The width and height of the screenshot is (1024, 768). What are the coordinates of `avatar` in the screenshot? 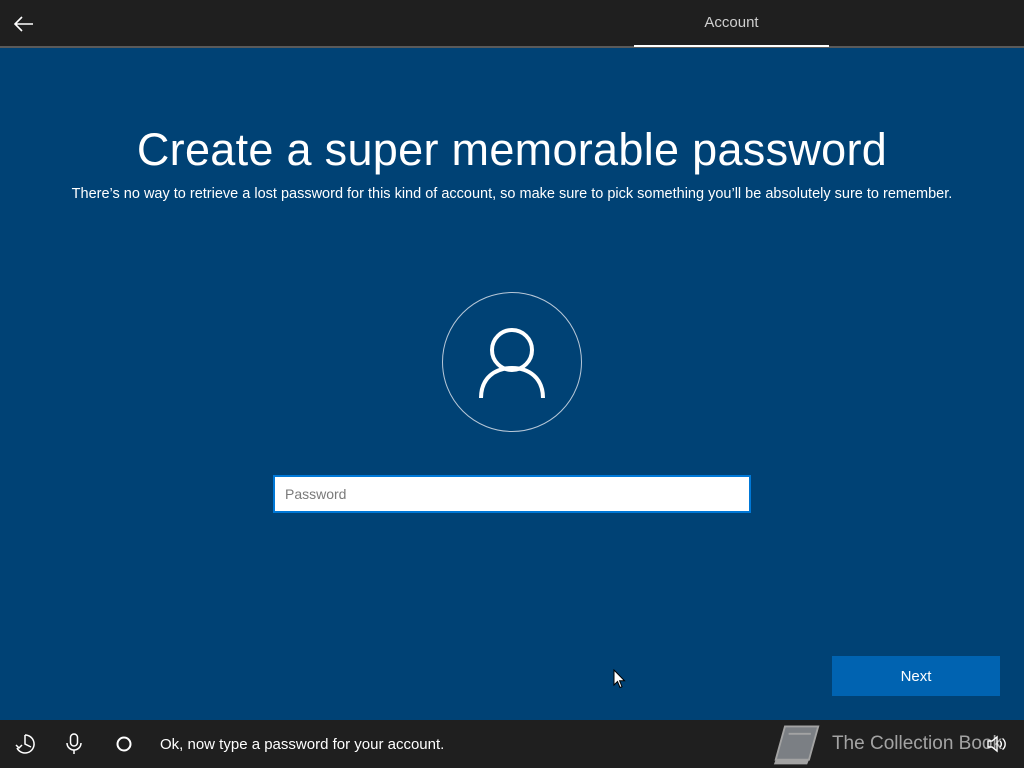 It's located at (512, 362).